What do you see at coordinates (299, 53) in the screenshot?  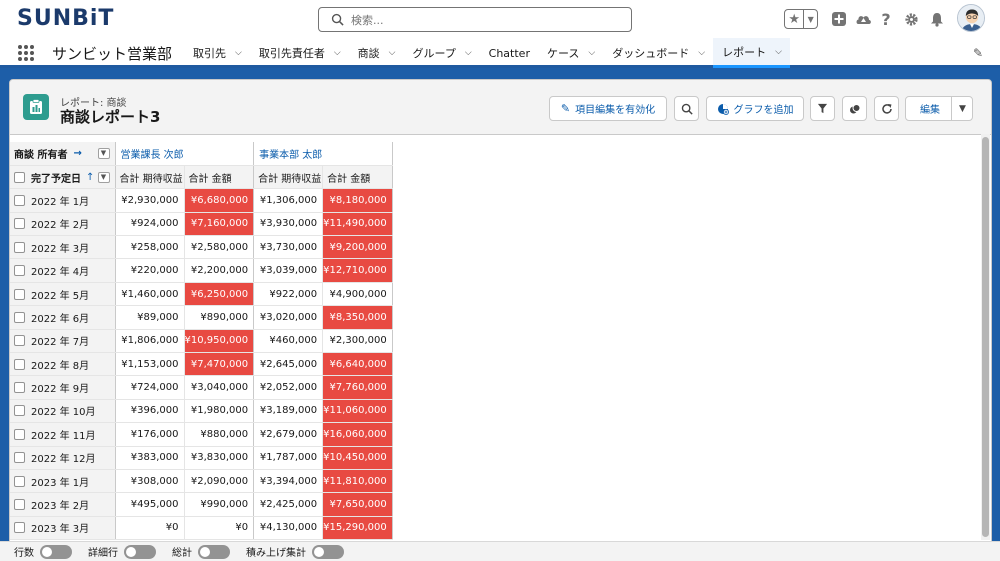 I see `nav-tab-1: 取引先責任者 ⌵` at bounding box center [299, 53].